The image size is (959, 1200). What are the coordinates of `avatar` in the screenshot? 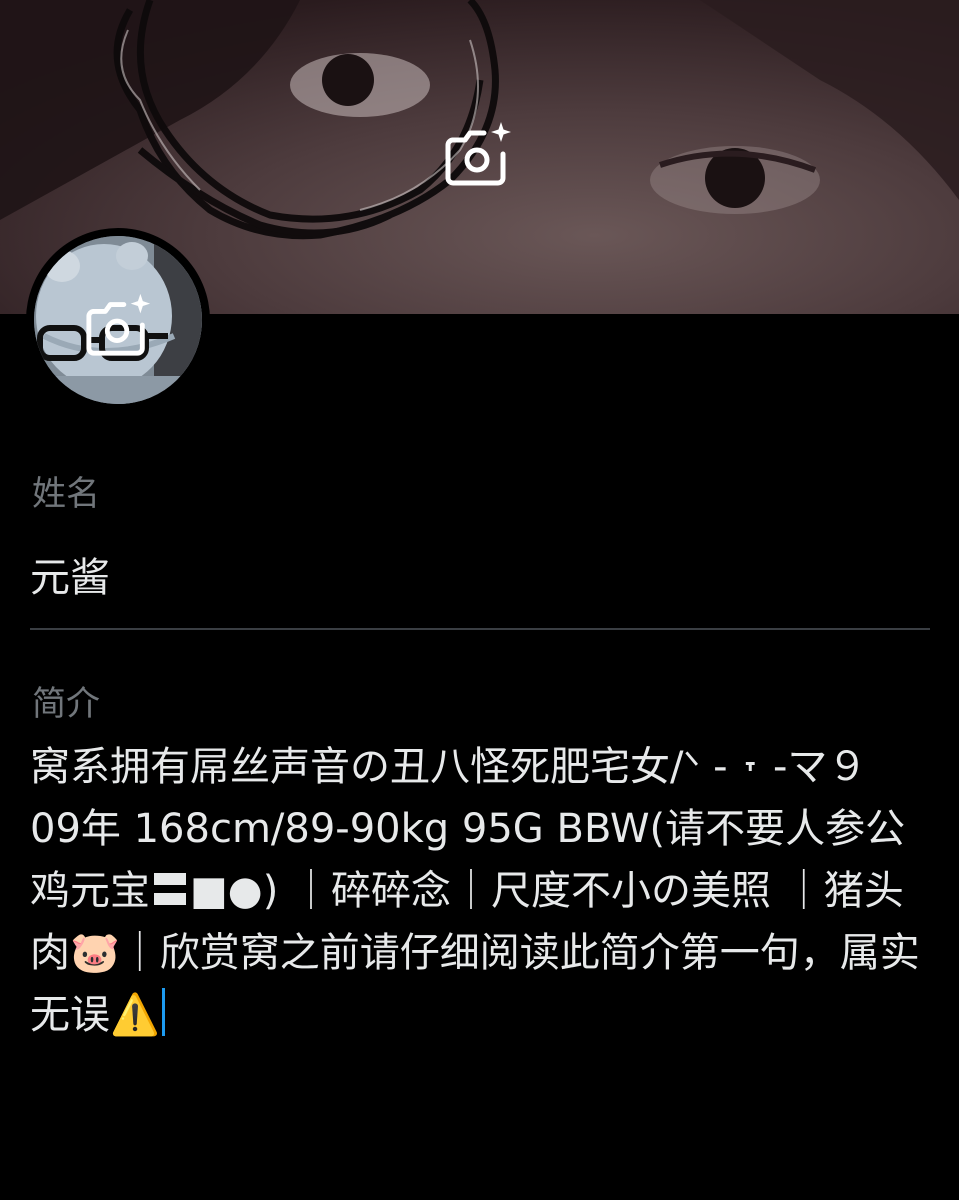 It's located at (118, 320).